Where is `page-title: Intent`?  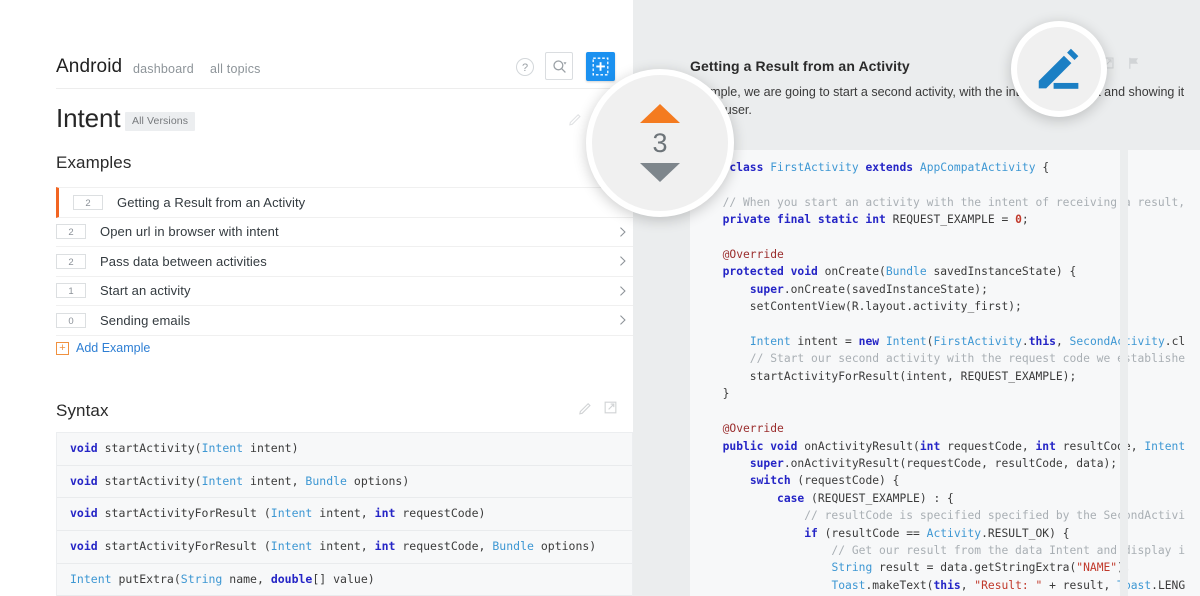
page-title: Intent is located at coordinates (88, 118).